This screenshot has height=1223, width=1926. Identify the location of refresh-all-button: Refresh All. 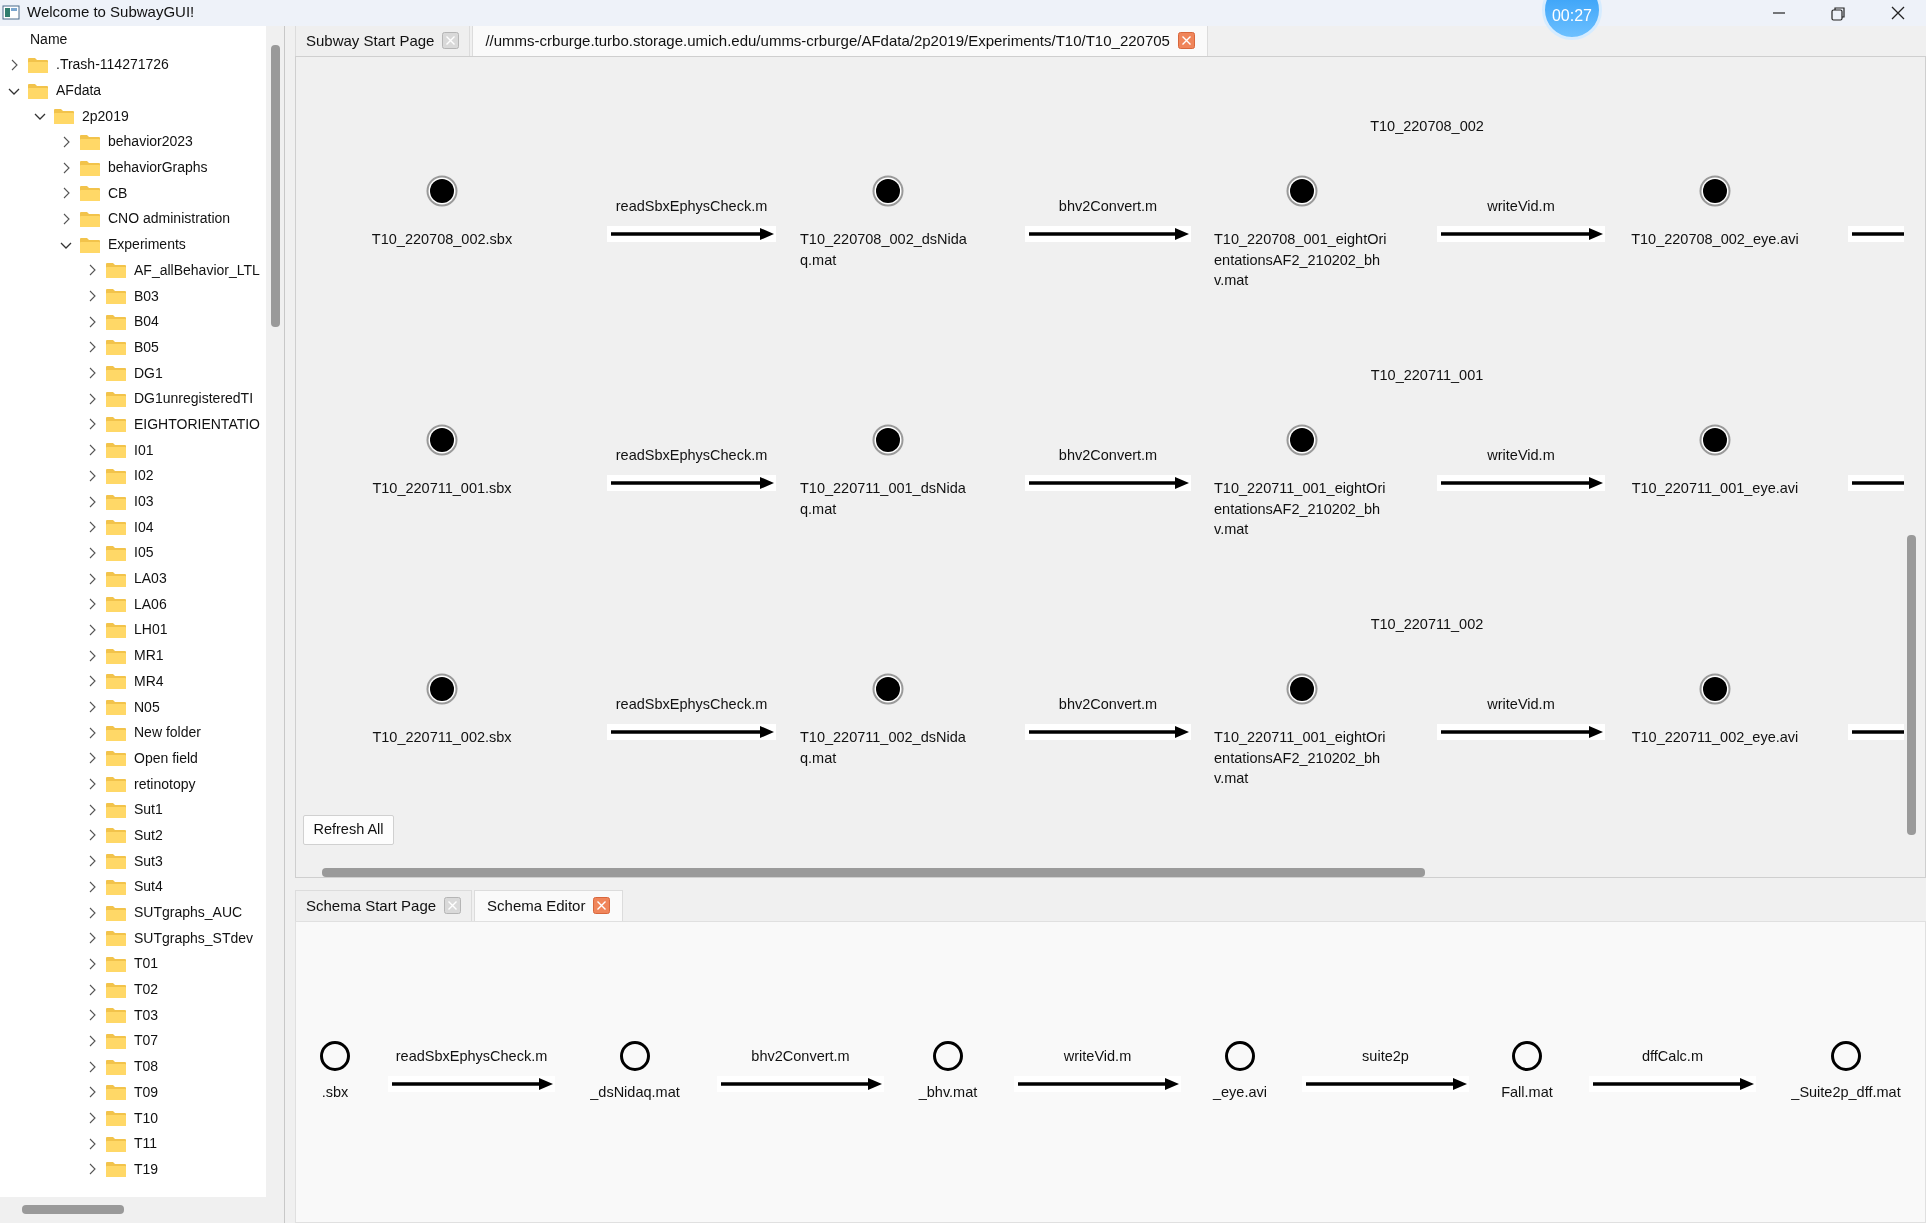
(348, 830).